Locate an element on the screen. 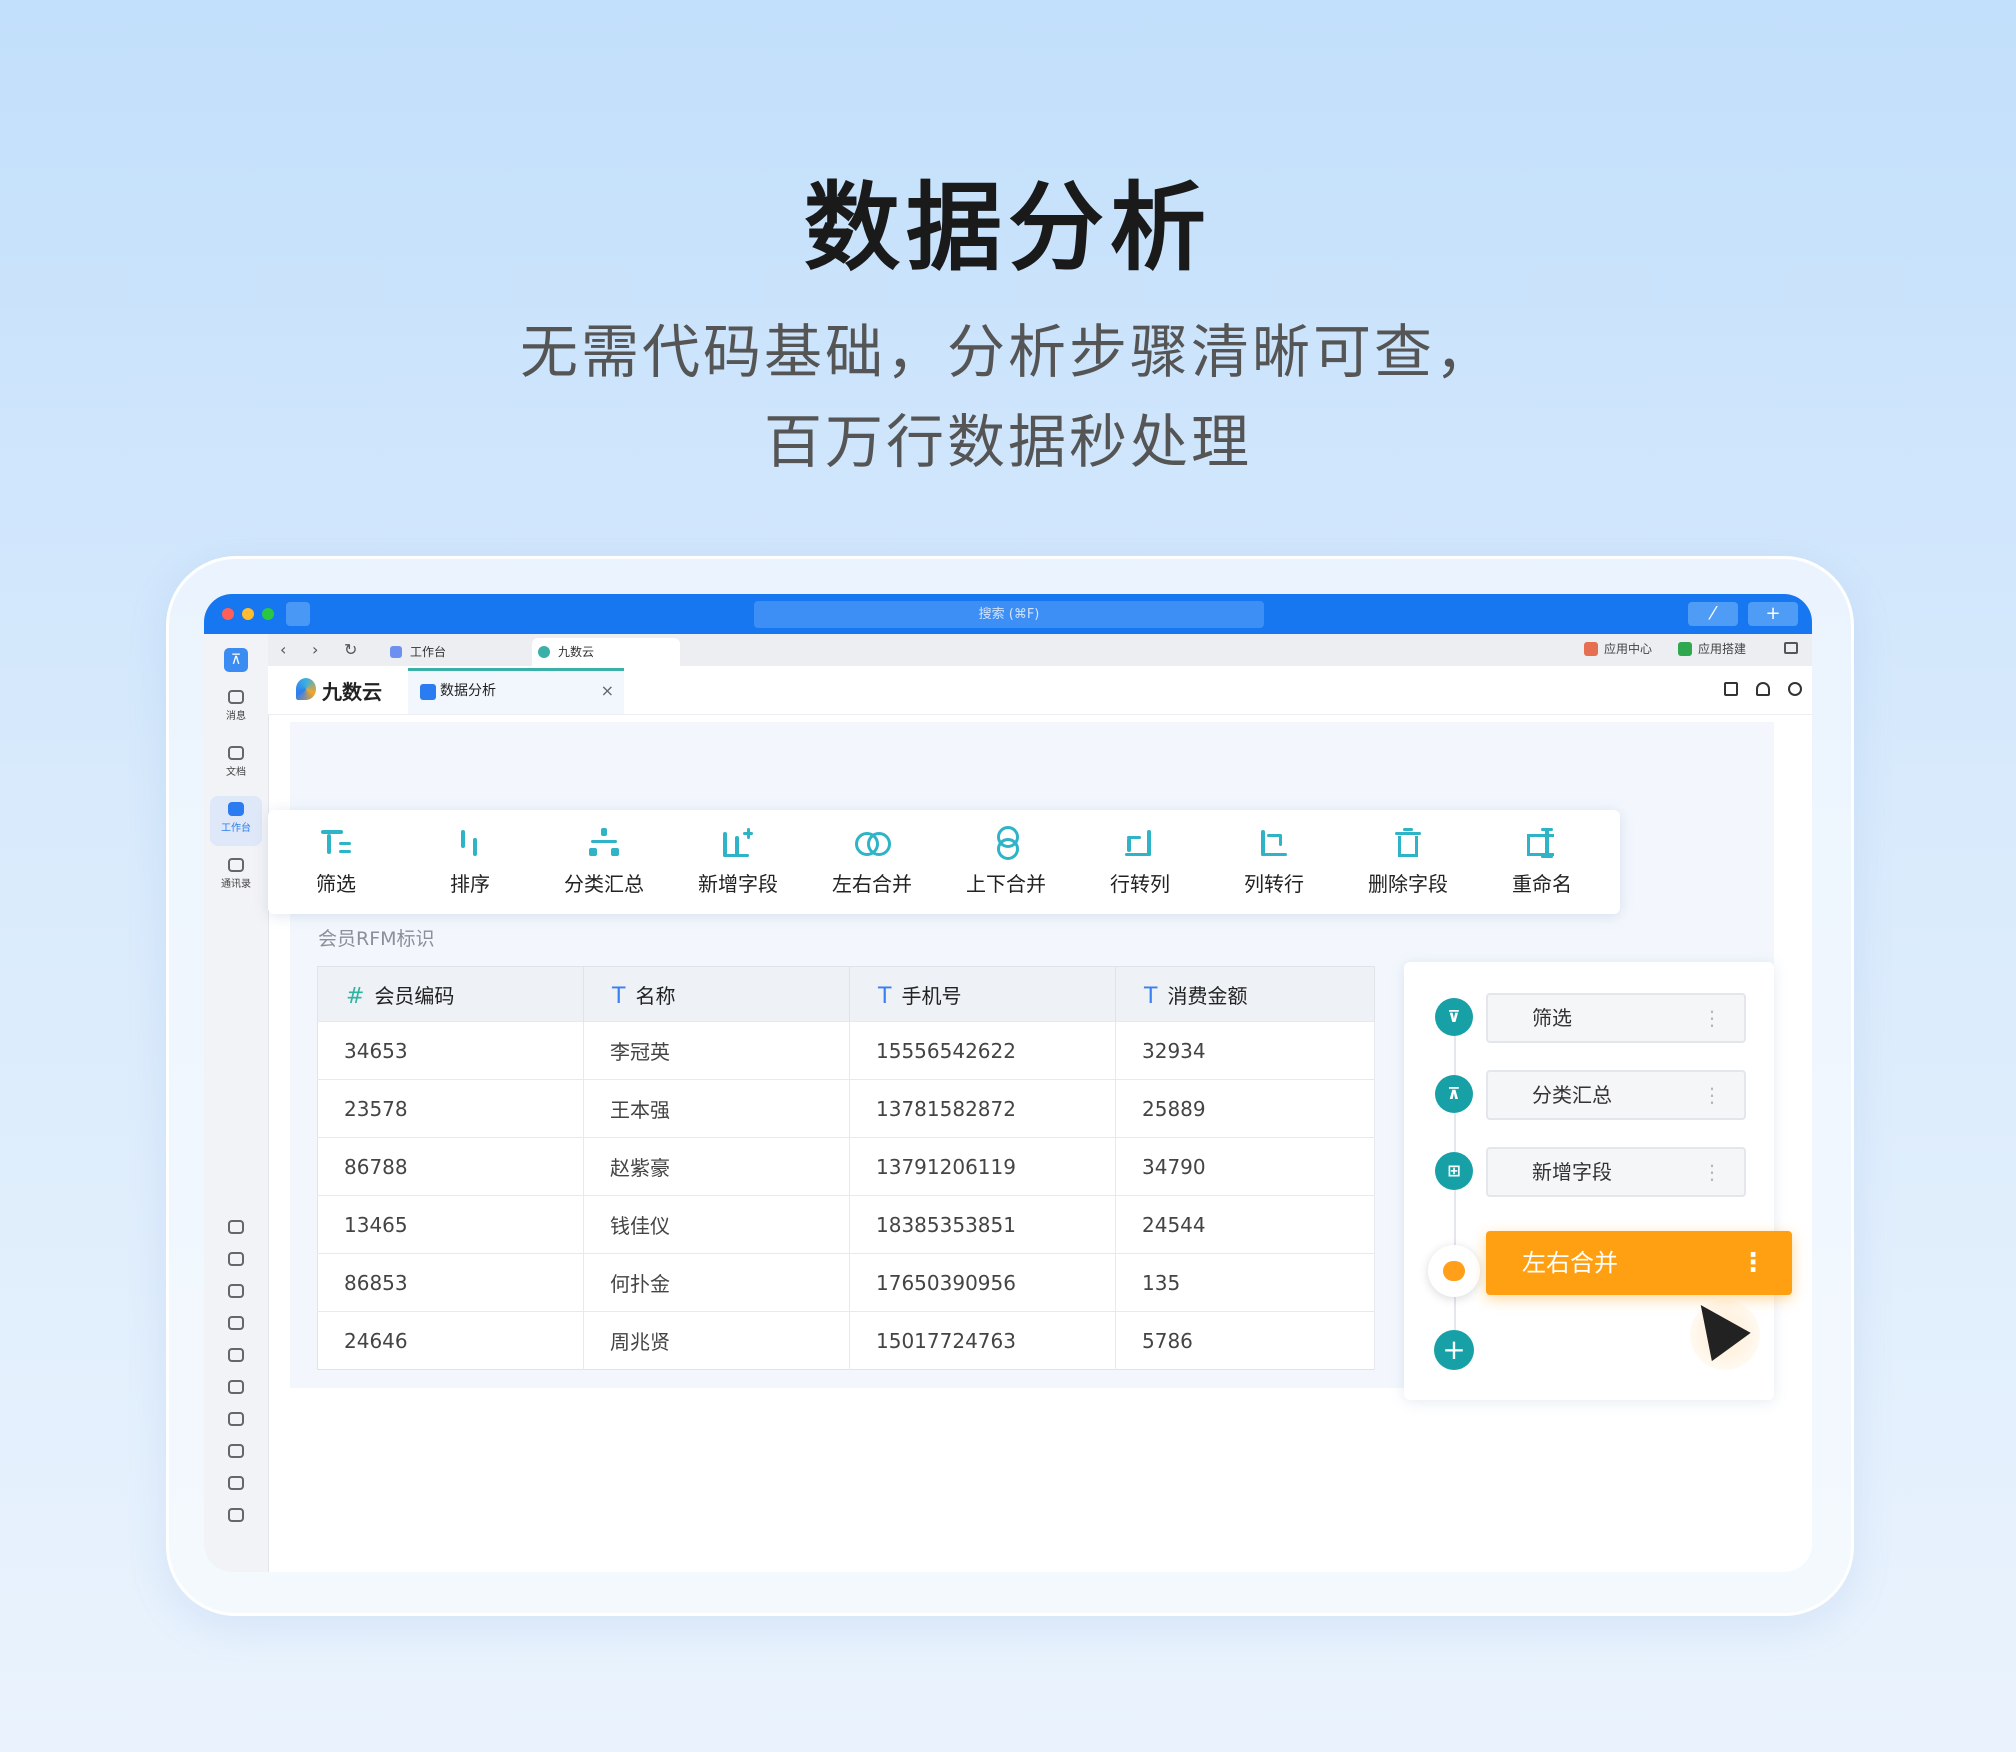 The height and width of the screenshot is (1752, 2016). lightning-icon is located at coordinates (236, 1355).